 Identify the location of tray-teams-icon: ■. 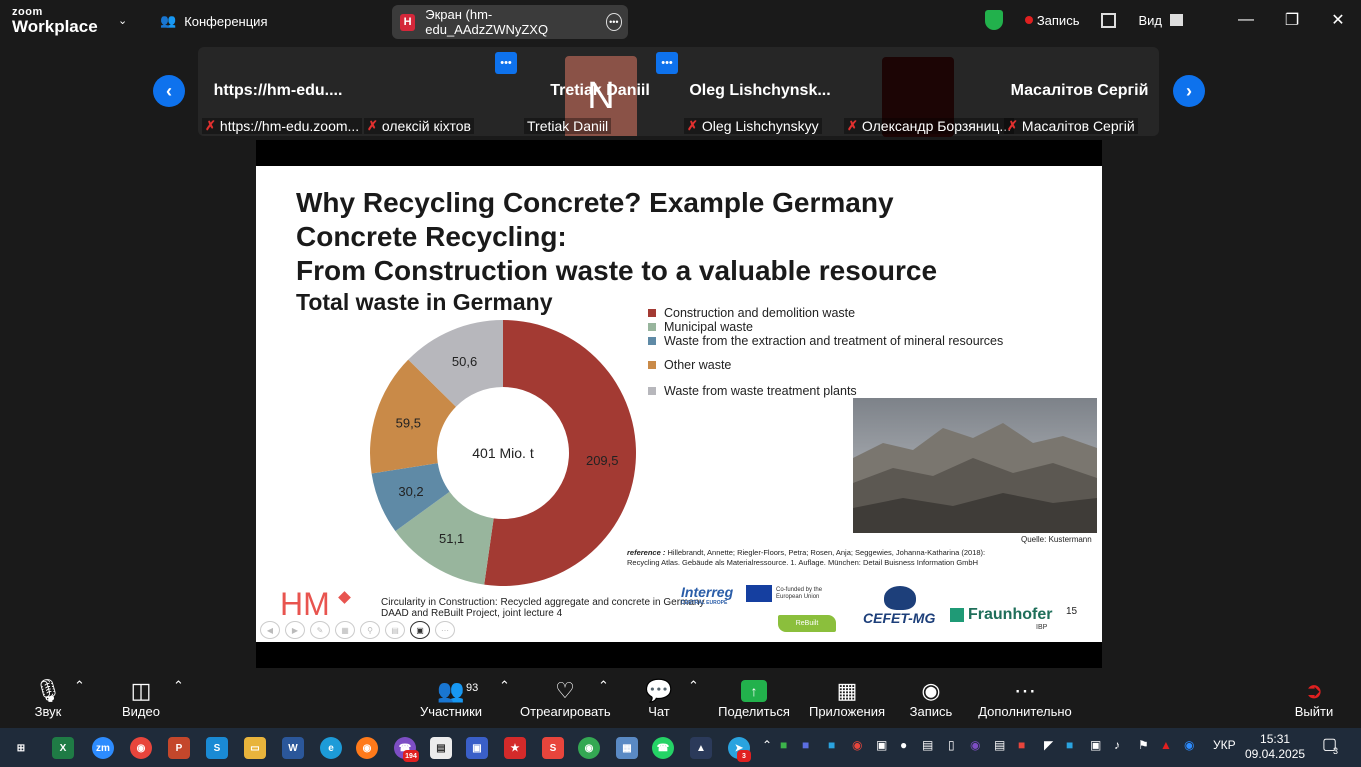
(805, 745).